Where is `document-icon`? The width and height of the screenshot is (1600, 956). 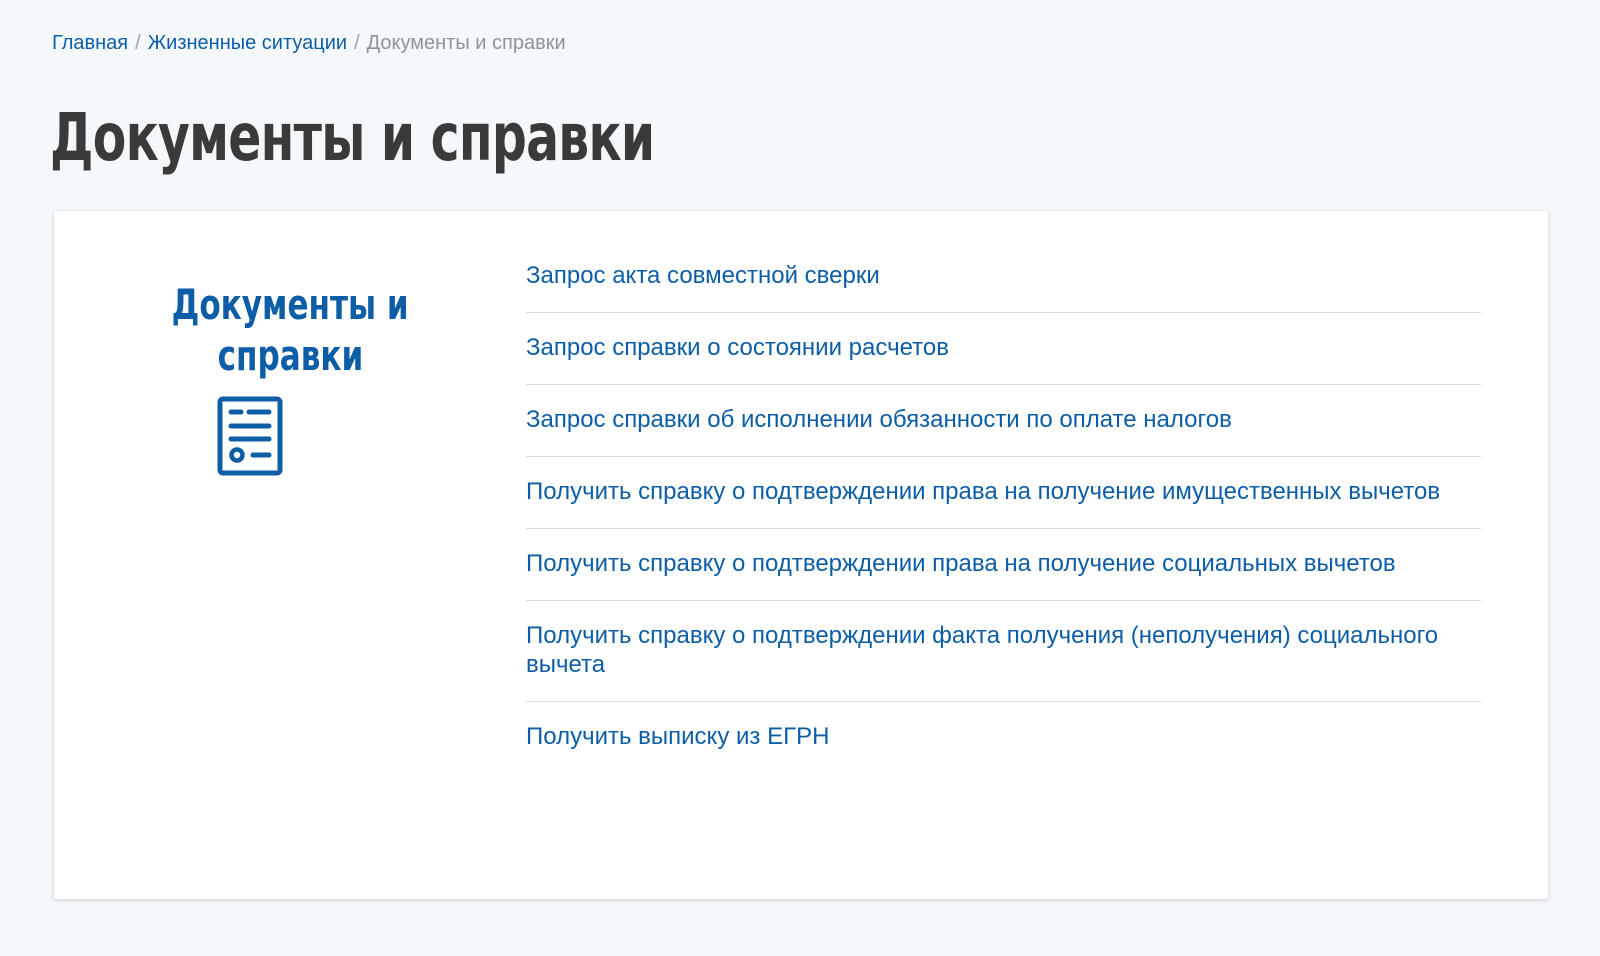 document-icon is located at coordinates (250, 436).